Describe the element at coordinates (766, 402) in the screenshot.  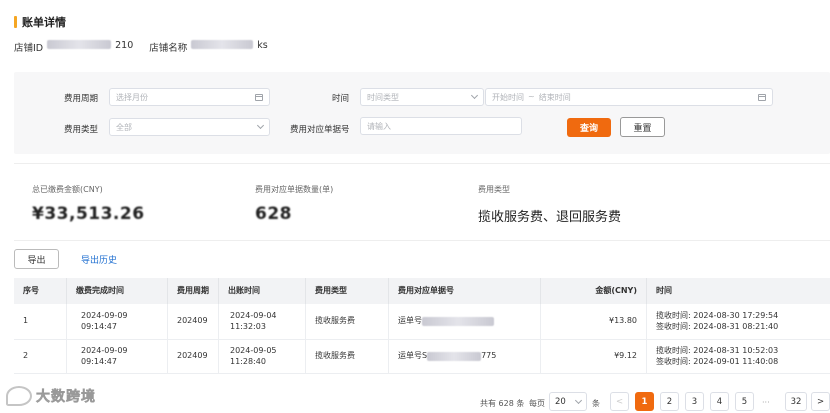
I see `page-ellipsis: ···` at that location.